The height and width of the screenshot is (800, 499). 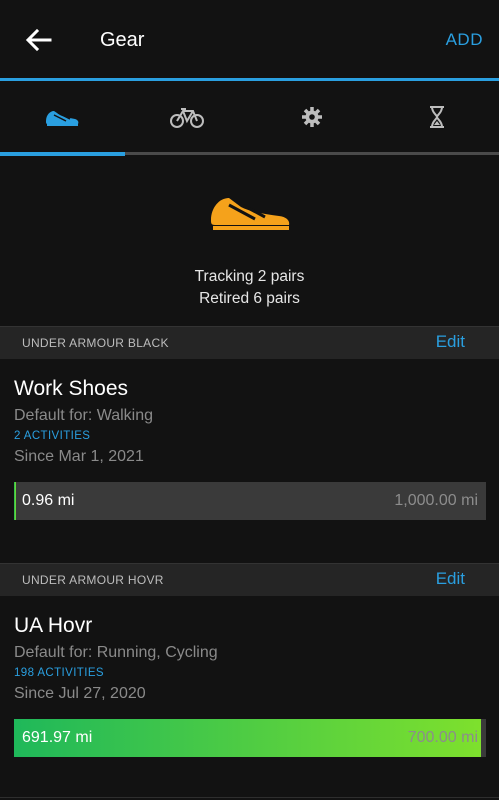 I want to click on bicycle-icon, so click(x=187, y=118).